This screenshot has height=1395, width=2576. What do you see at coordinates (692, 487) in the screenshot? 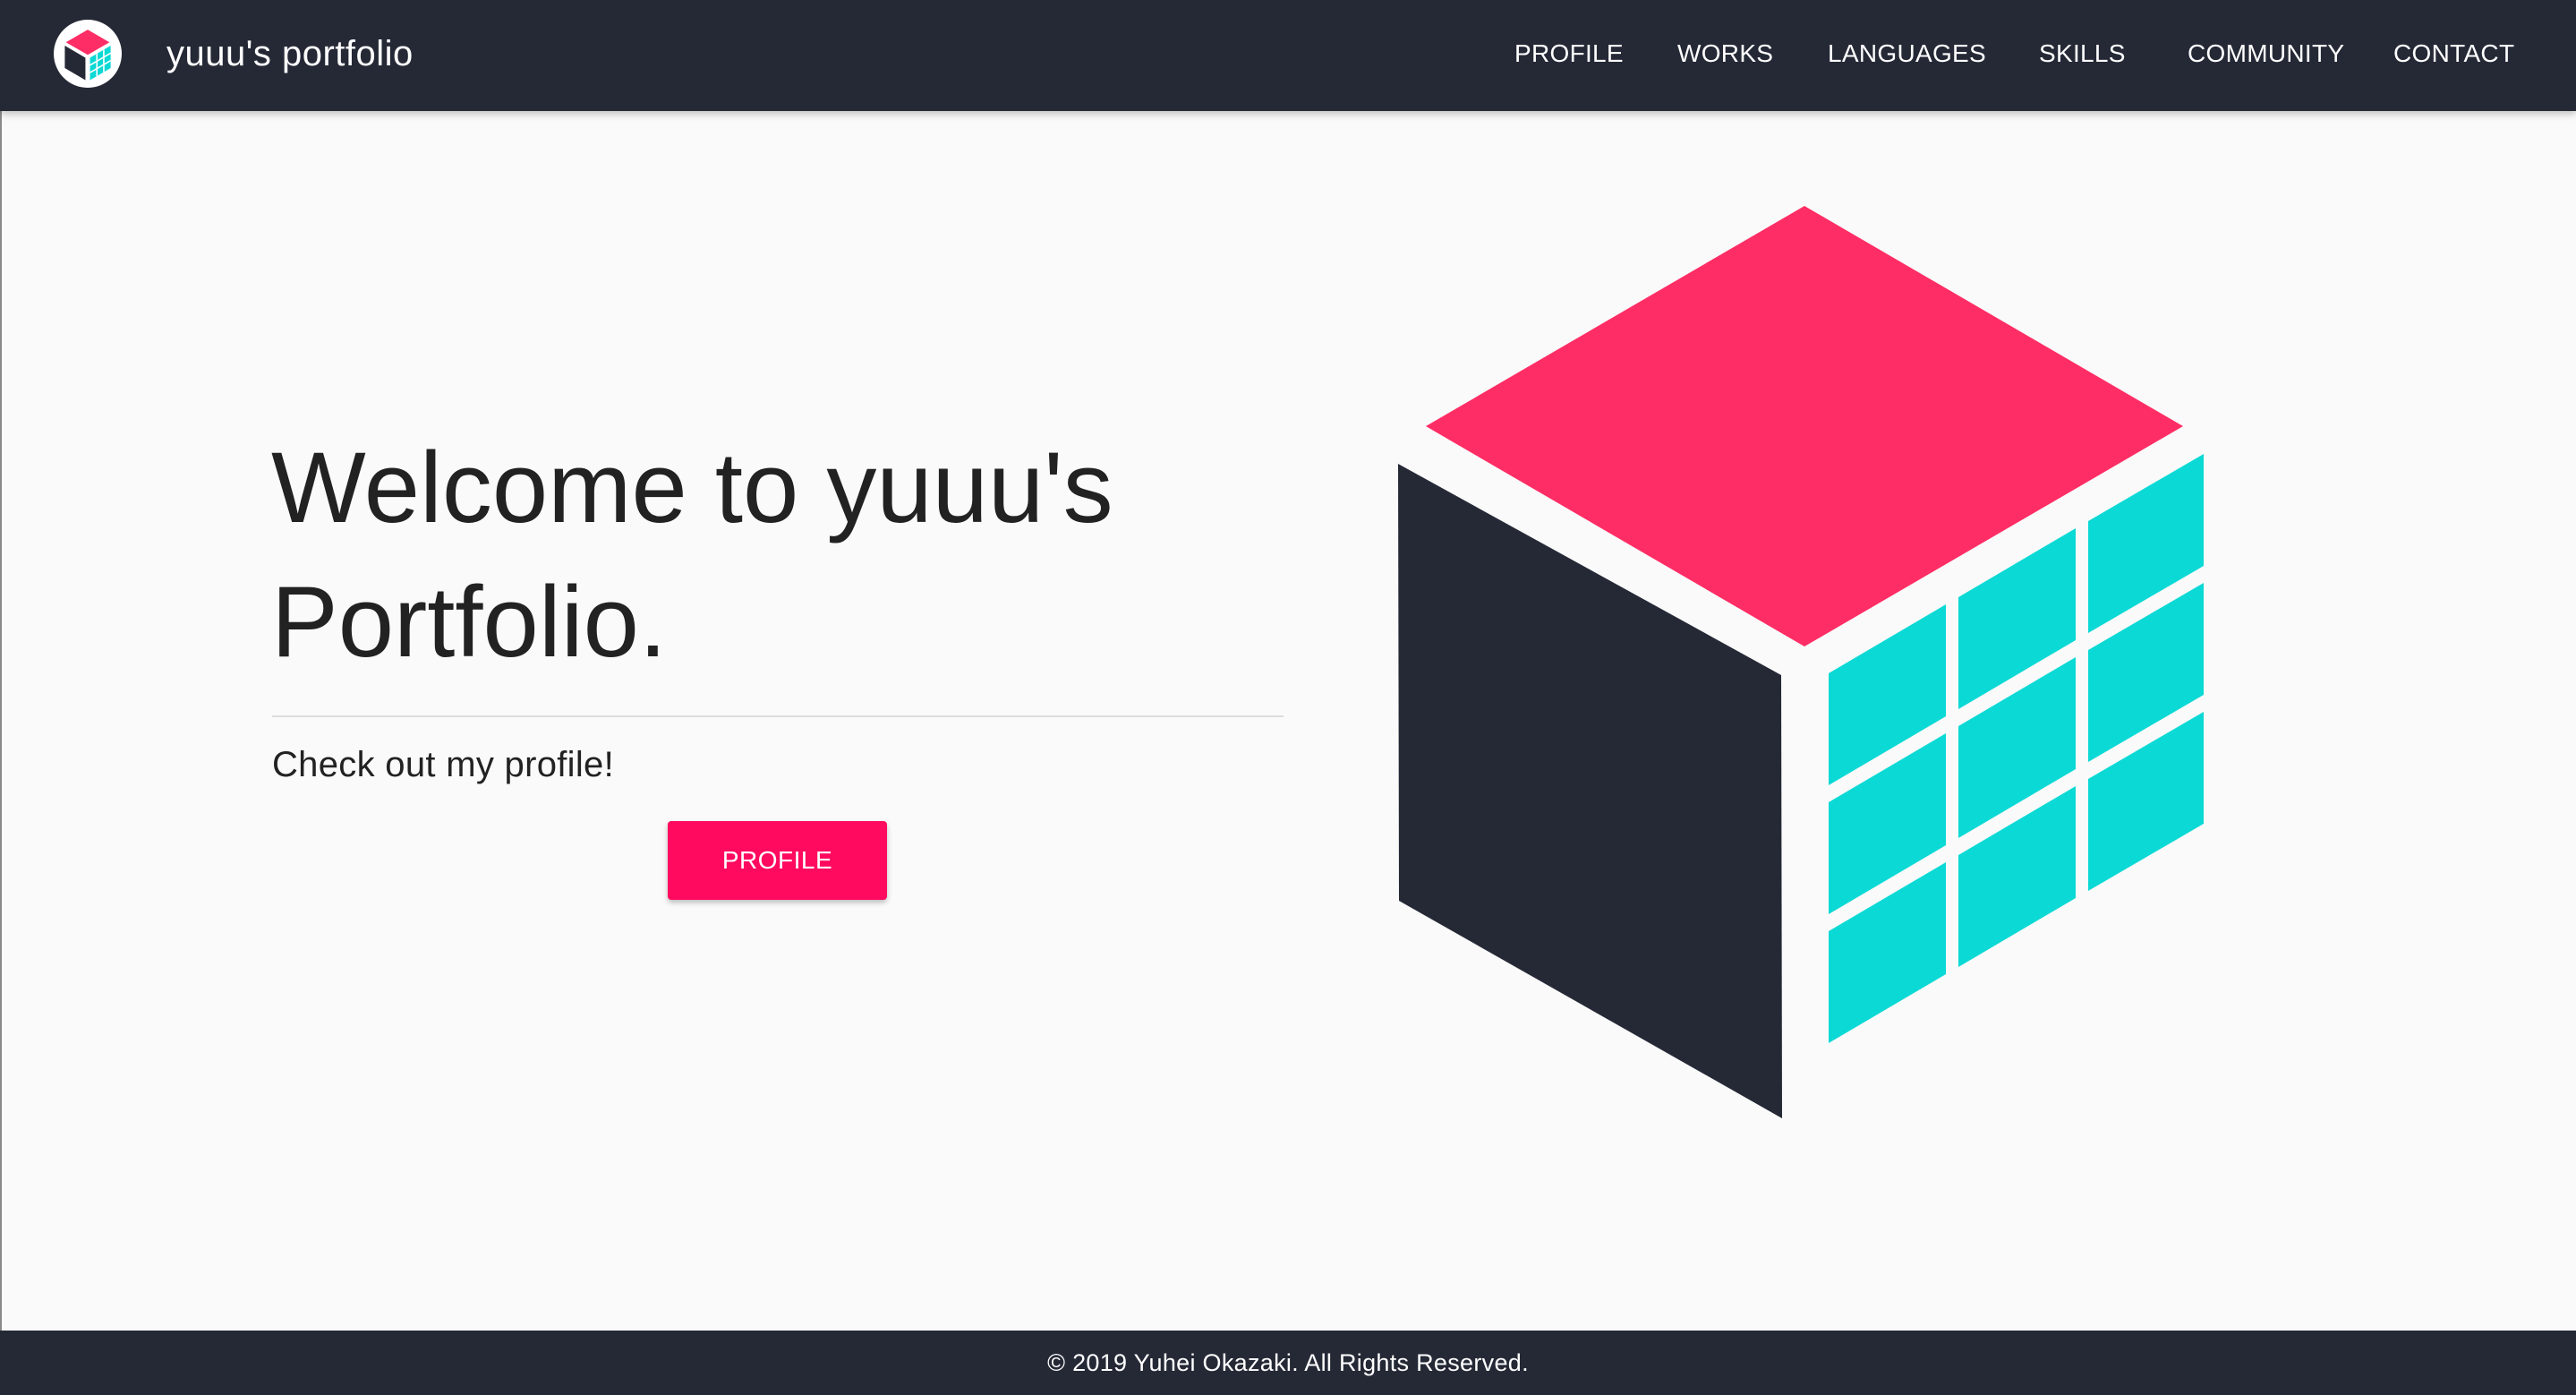
I see `hero-title-line1: Welcome to yuuu's` at bounding box center [692, 487].